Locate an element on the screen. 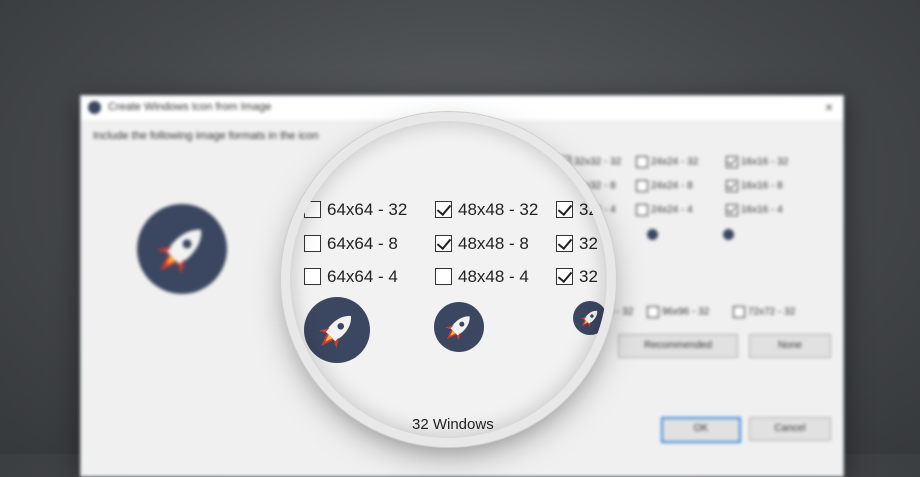 The height and width of the screenshot is (477, 920). checkbox-label: 64x64 - 32 is located at coordinates (367, 209).